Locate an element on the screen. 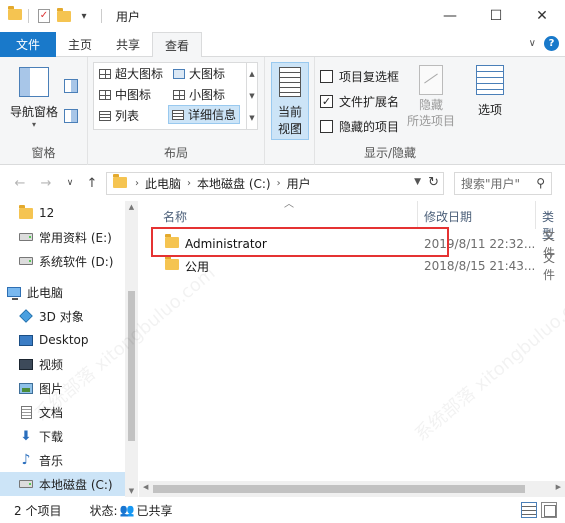 The width and height of the screenshot is (565, 523). nav-item-label: 系统软件 (D:) is located at coordinates (76, 261).